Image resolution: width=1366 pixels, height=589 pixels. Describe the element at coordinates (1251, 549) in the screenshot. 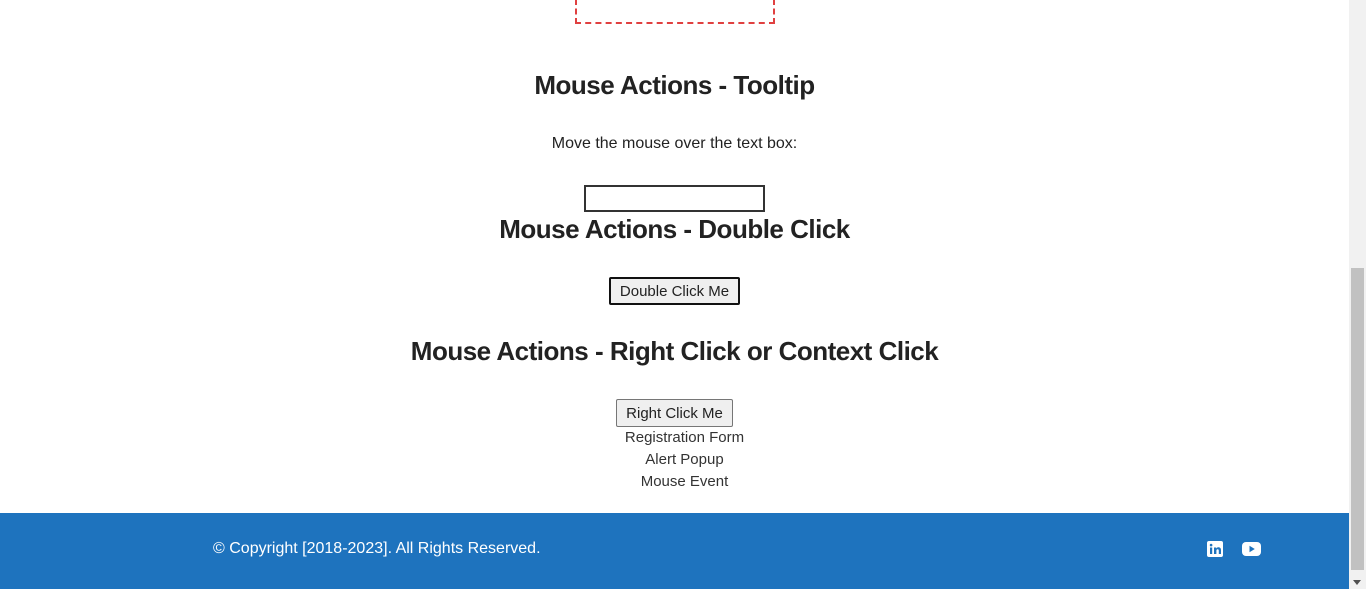

I see `youtube-icon` at that location.